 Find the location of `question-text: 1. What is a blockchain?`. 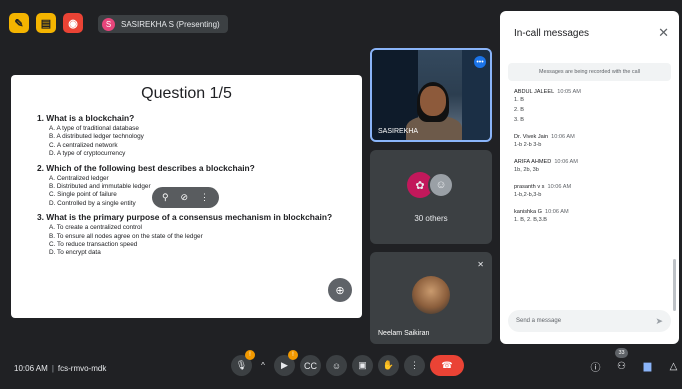

question-text: 1. What is a blockchain? is located at coordinates (86, 118).